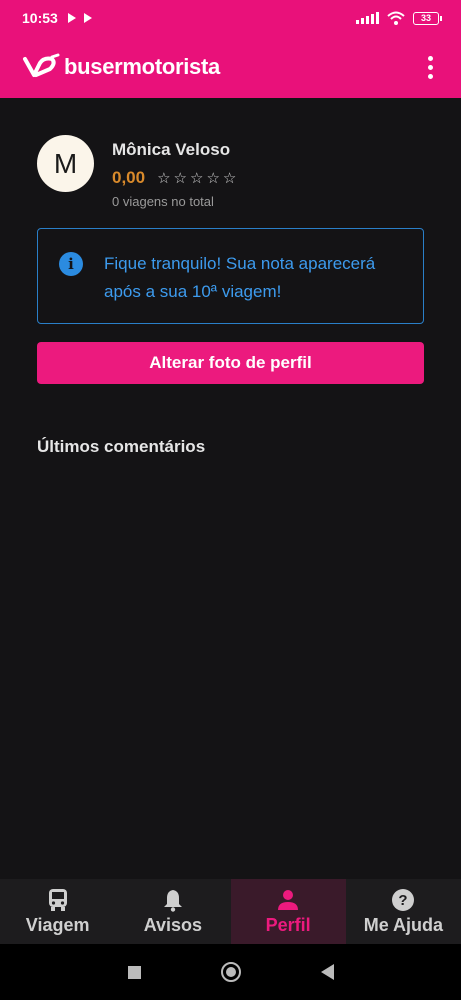 The height and width of the screenshot is (1000, 461). What do you see at coordinates (288, 900) in the screenshot?
I see `person-icon` at bounding box center [288, 900].